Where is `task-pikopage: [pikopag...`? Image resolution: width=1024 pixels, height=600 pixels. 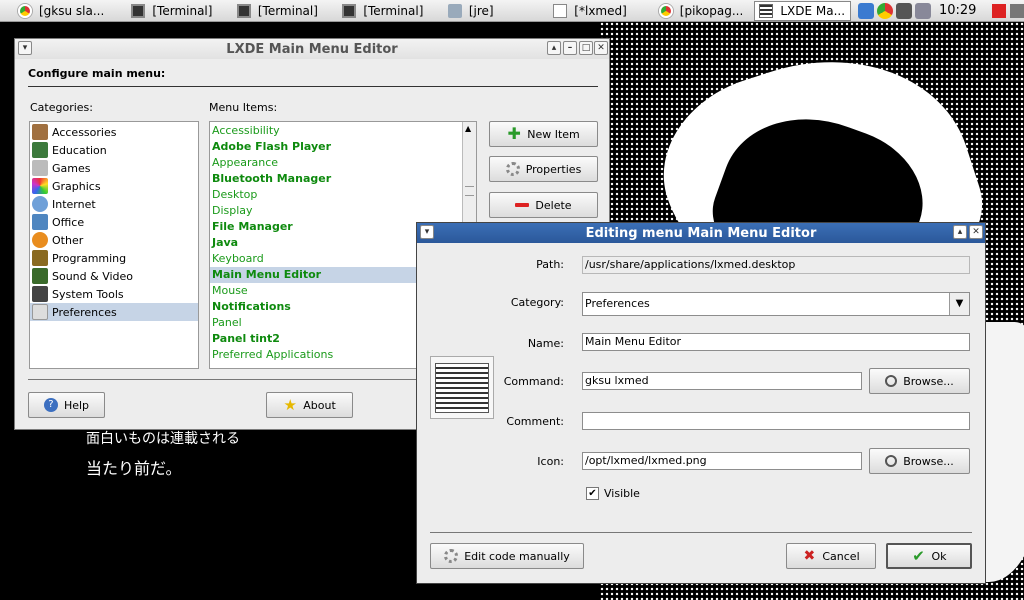
task-pikopage: [pikopag... is located at coordinates (703, 11).